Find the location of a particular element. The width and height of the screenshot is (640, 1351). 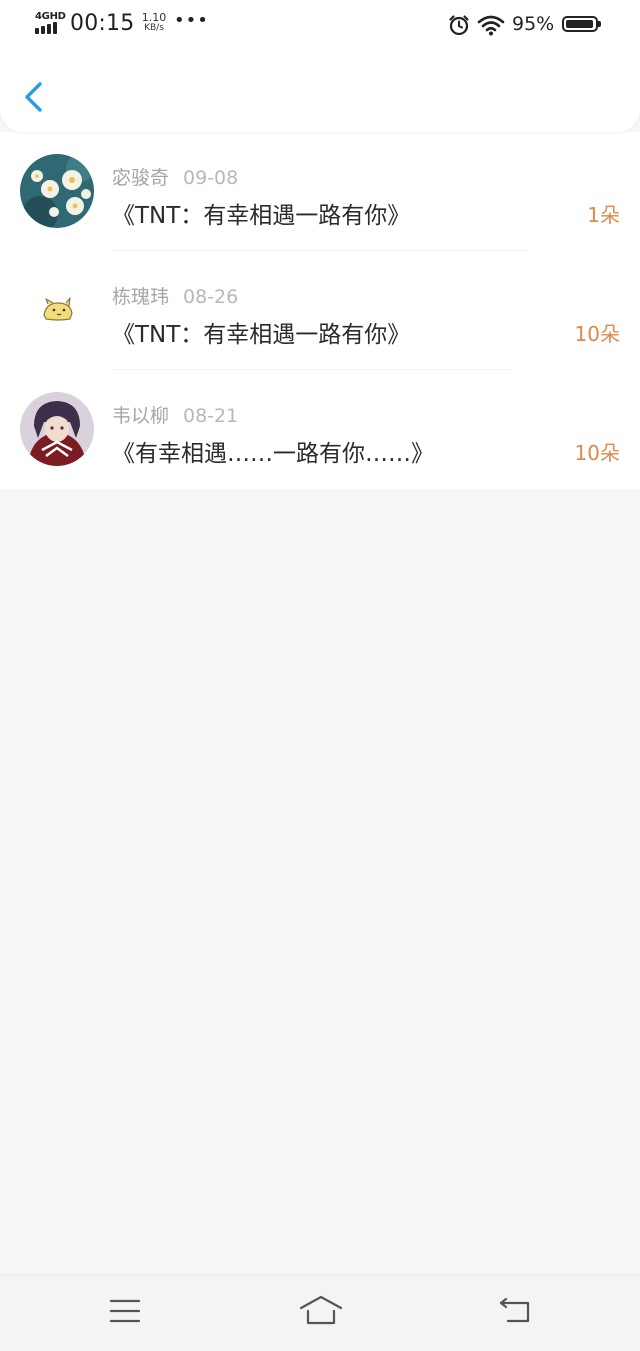

user-name: 宓骏奇 is located at coordinates (141, 178).